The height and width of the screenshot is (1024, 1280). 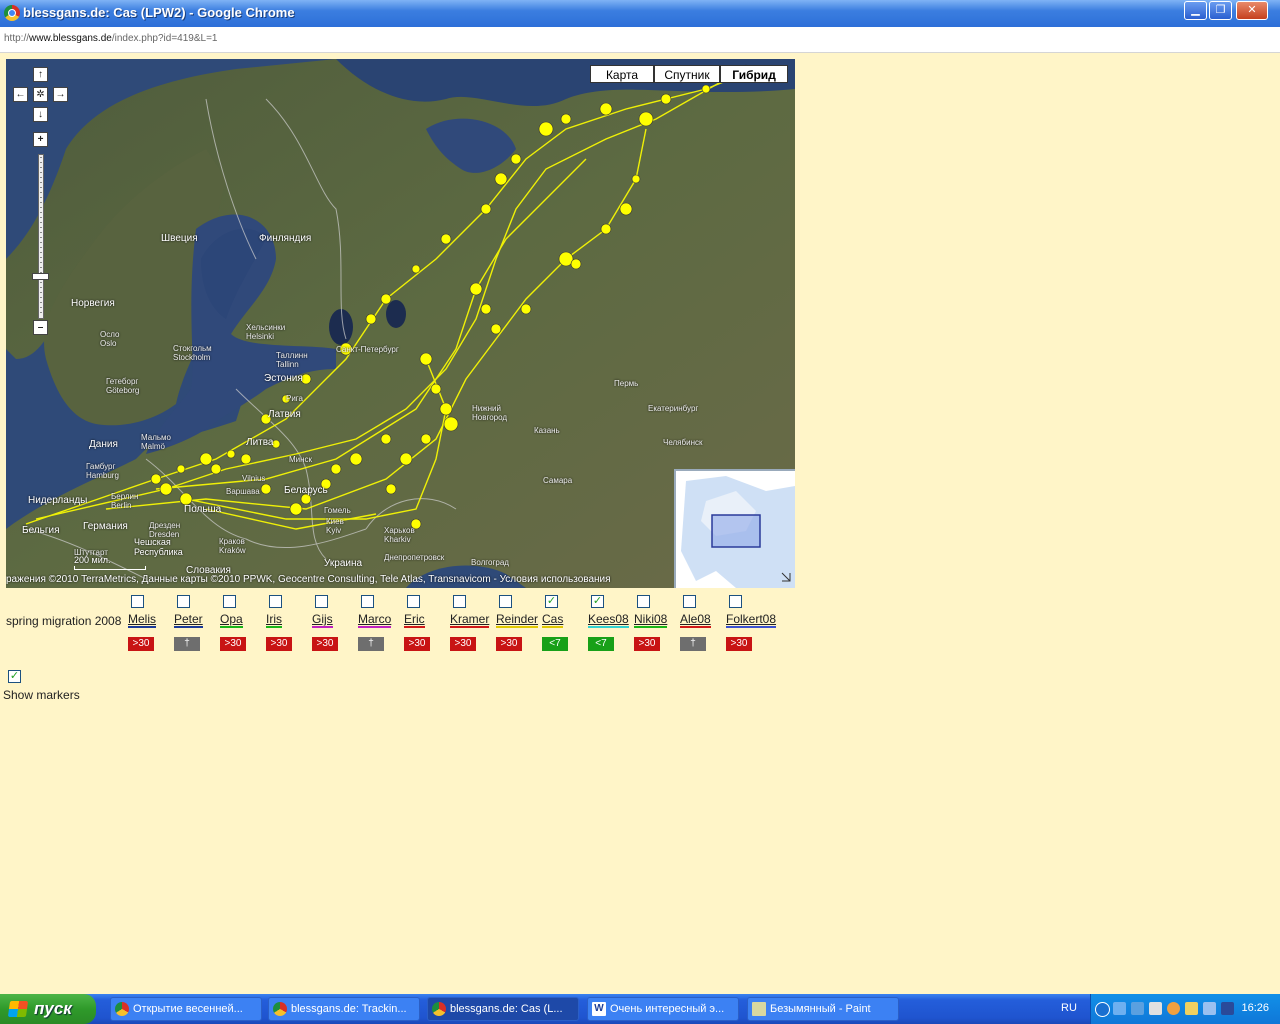 What do you see at coordinates (1191, 1008) in the screenshot?
I see `folder-icon` at bounding box center [1191, 1008].